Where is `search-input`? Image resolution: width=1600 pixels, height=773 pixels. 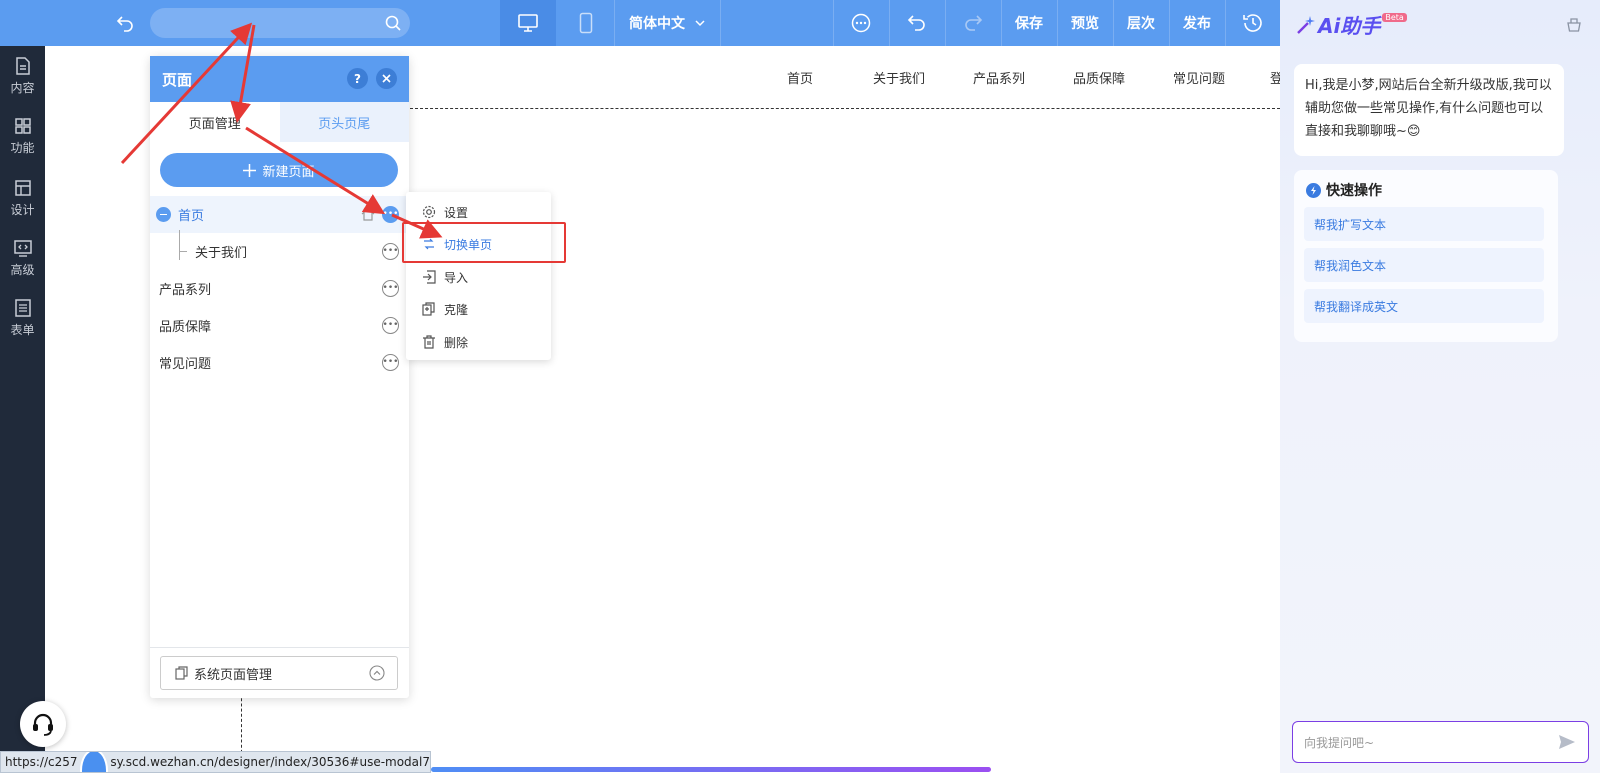
search-input is located at coordinates (280, 23).